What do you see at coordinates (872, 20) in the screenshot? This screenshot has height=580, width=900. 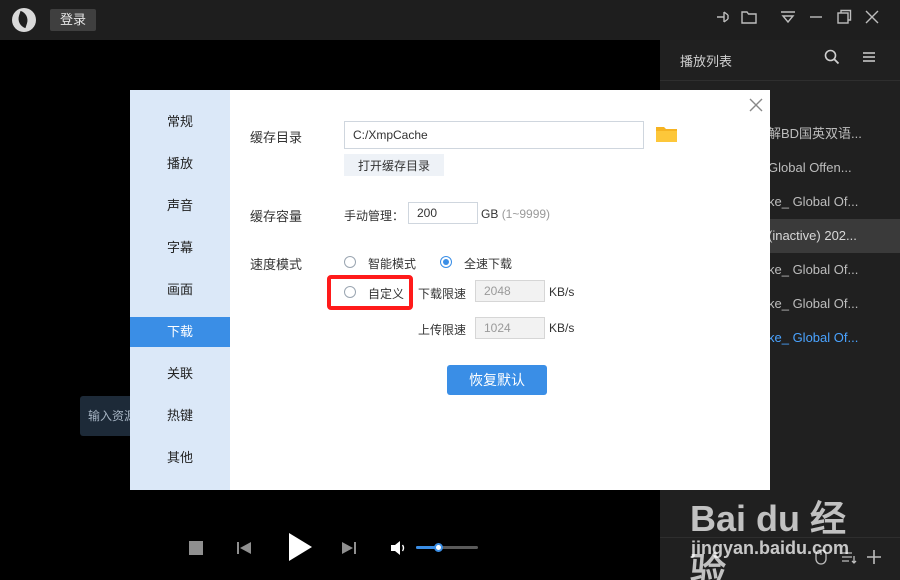 I see `close-window-icon` at bounding box center [872, 20].